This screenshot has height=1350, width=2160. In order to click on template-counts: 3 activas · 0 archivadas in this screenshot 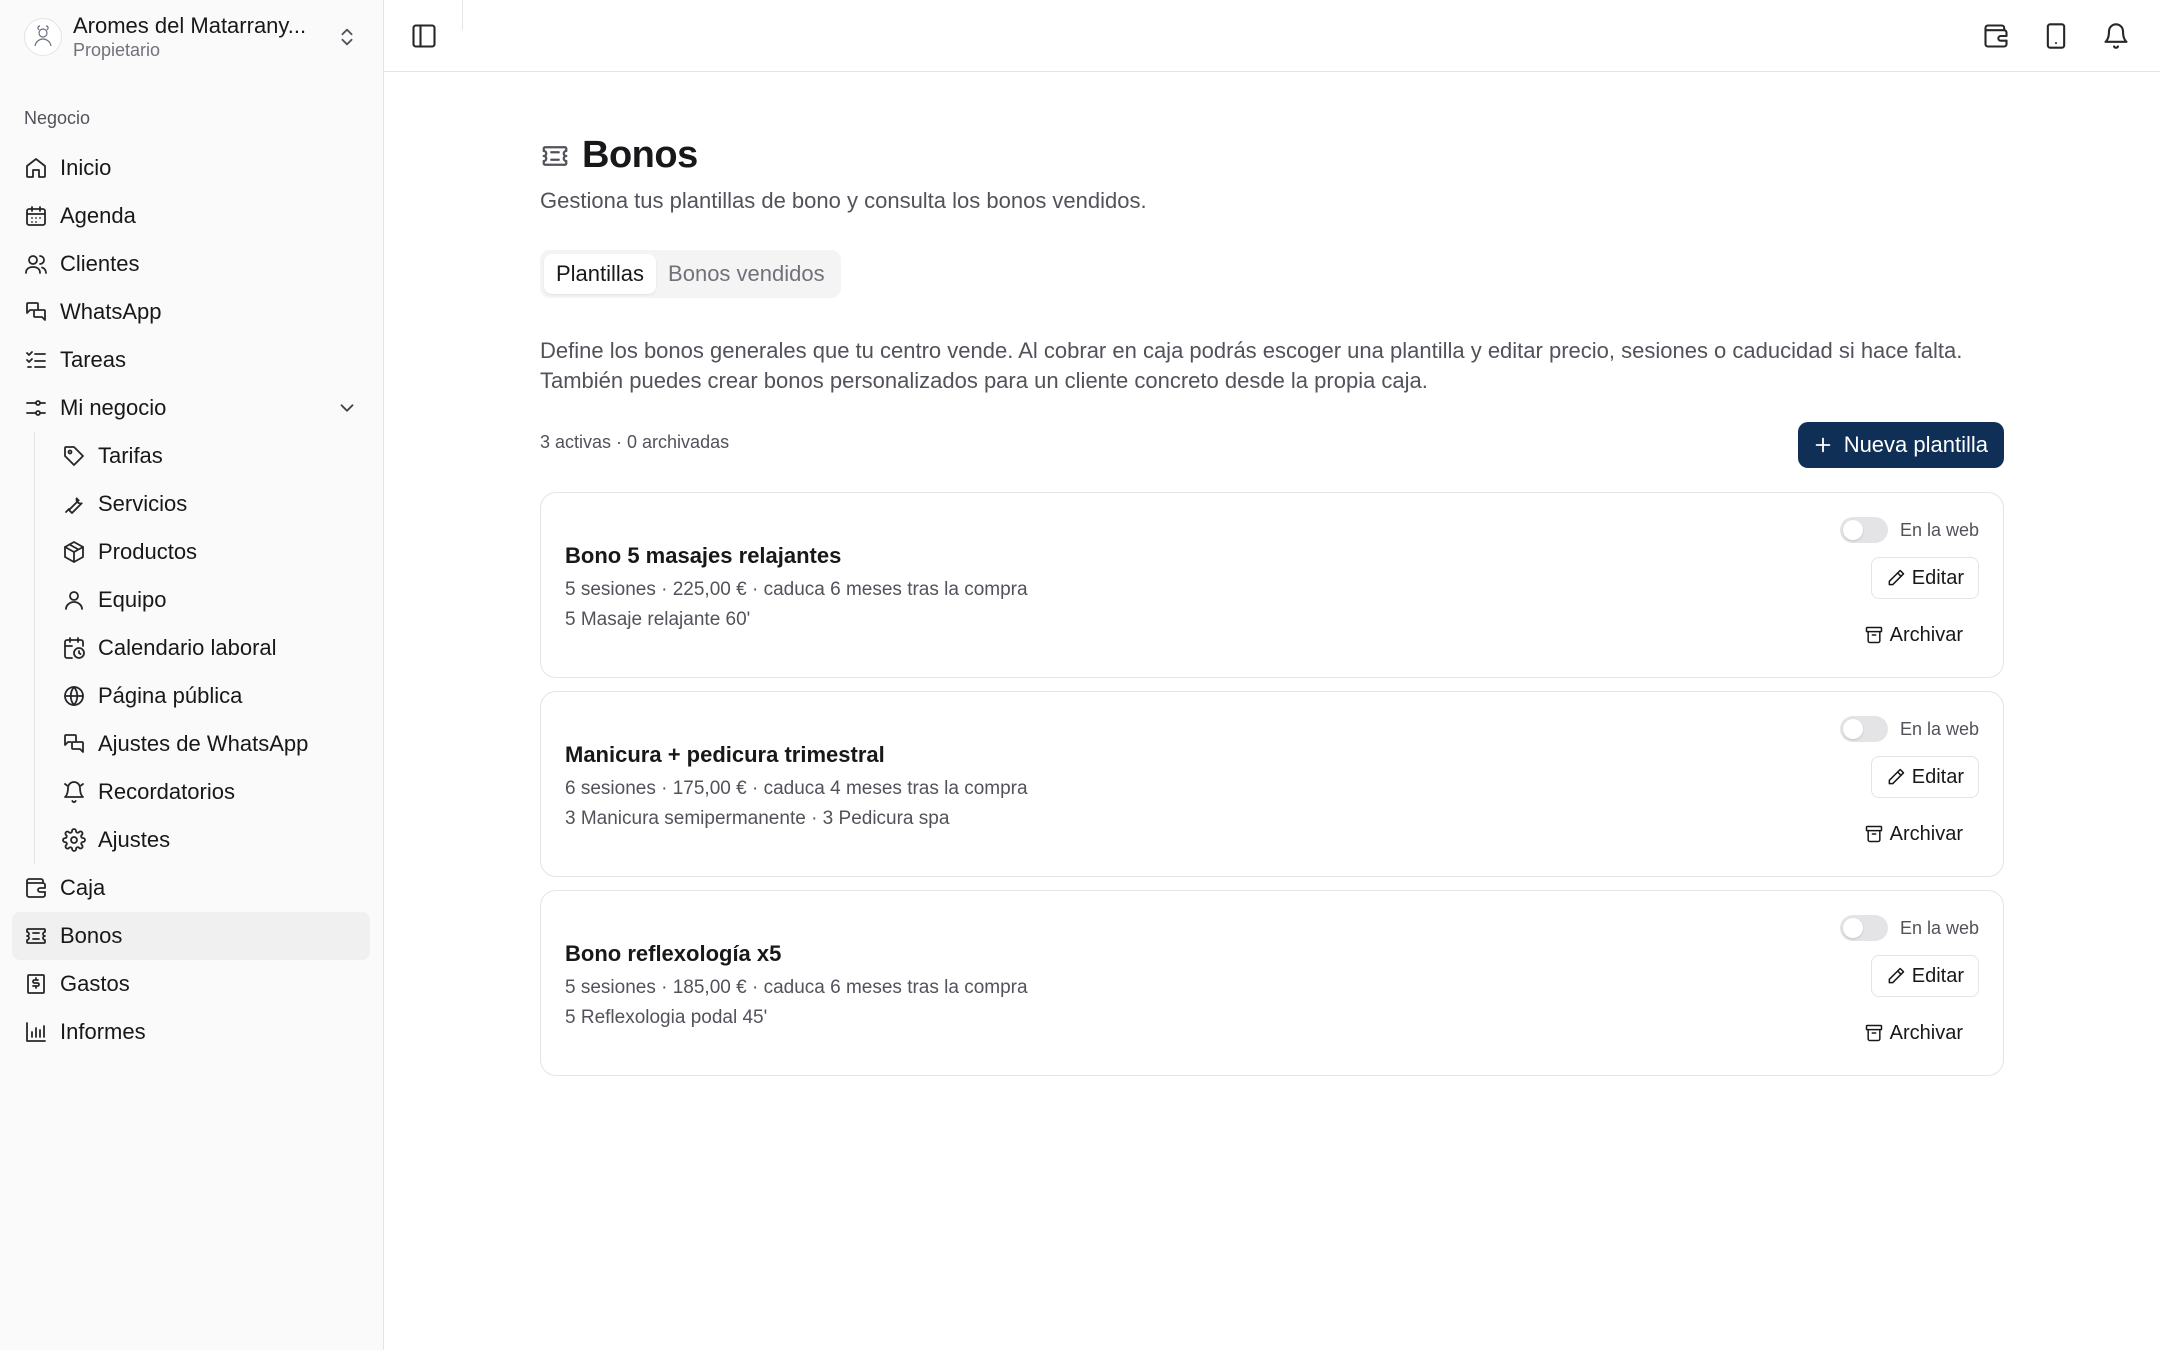, I will do `click(635, 442)`.